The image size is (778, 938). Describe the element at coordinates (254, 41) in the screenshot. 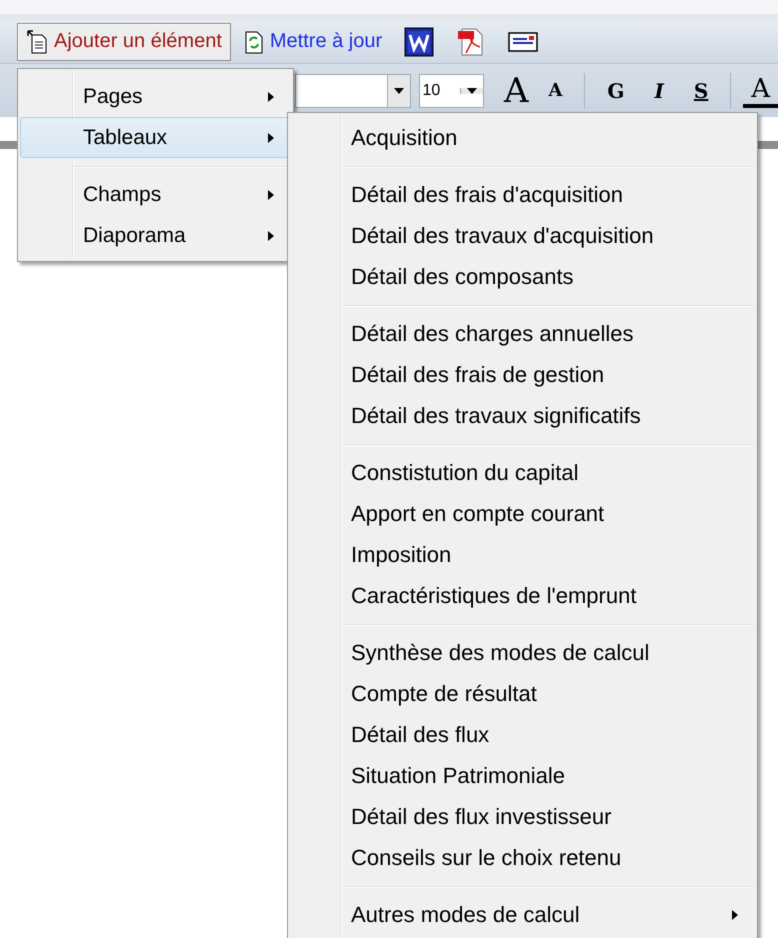

I see `refresh-document-icon` at that location.